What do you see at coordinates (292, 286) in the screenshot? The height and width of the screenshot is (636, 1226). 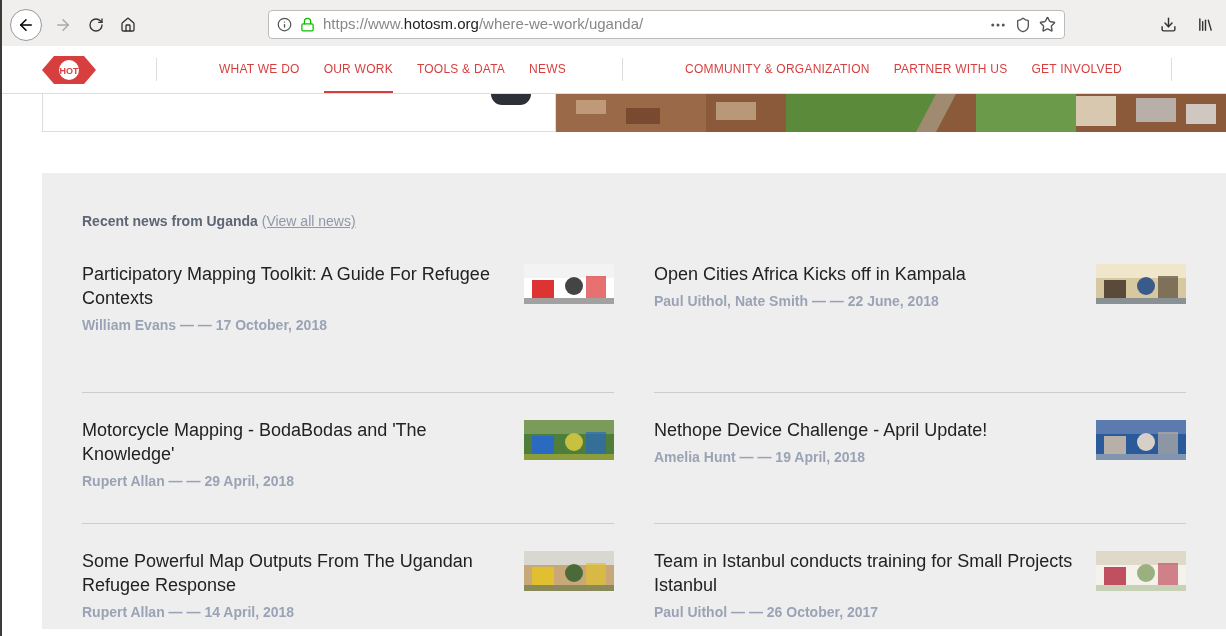 I see `article-title: Participatory Mapping Toolkit: A Guide For Refugee Contexts` at bounding box center [292, 286].